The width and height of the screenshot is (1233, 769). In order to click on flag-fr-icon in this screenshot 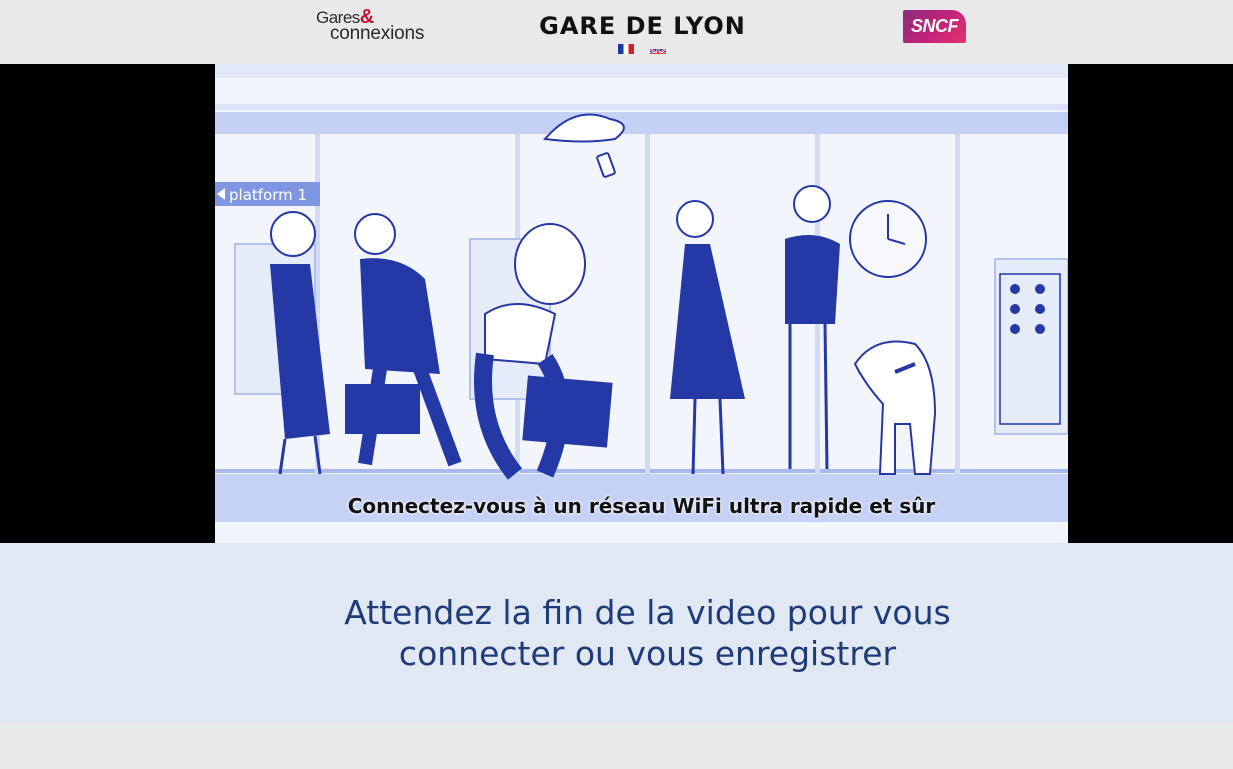, I will do `click(626, 49)`.